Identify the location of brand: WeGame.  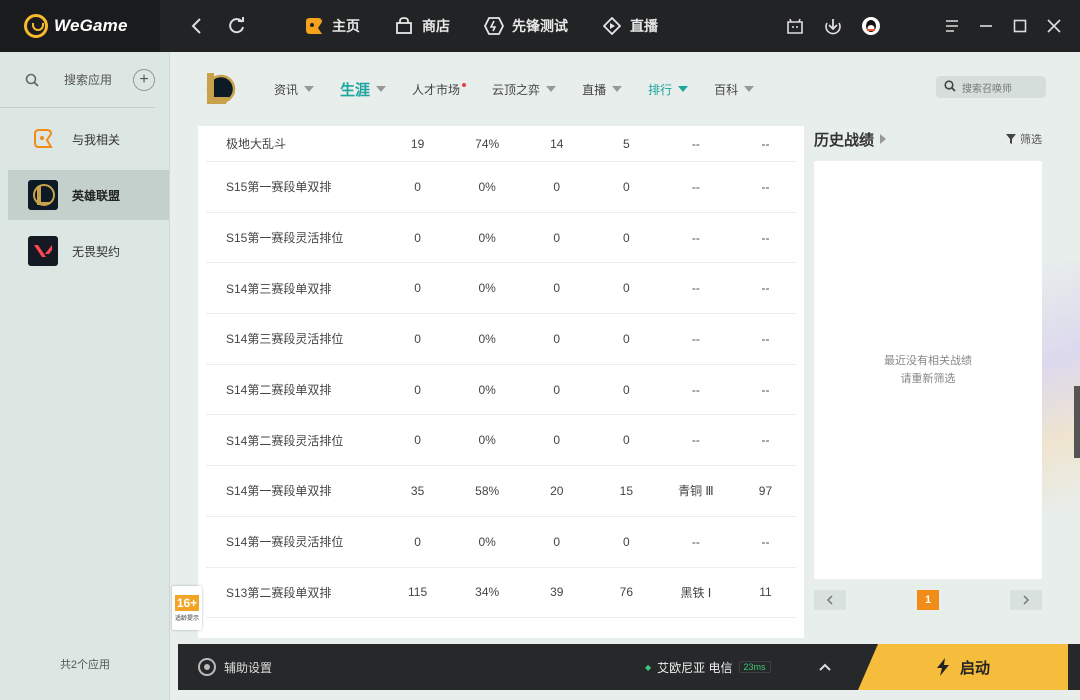
(80, 26).